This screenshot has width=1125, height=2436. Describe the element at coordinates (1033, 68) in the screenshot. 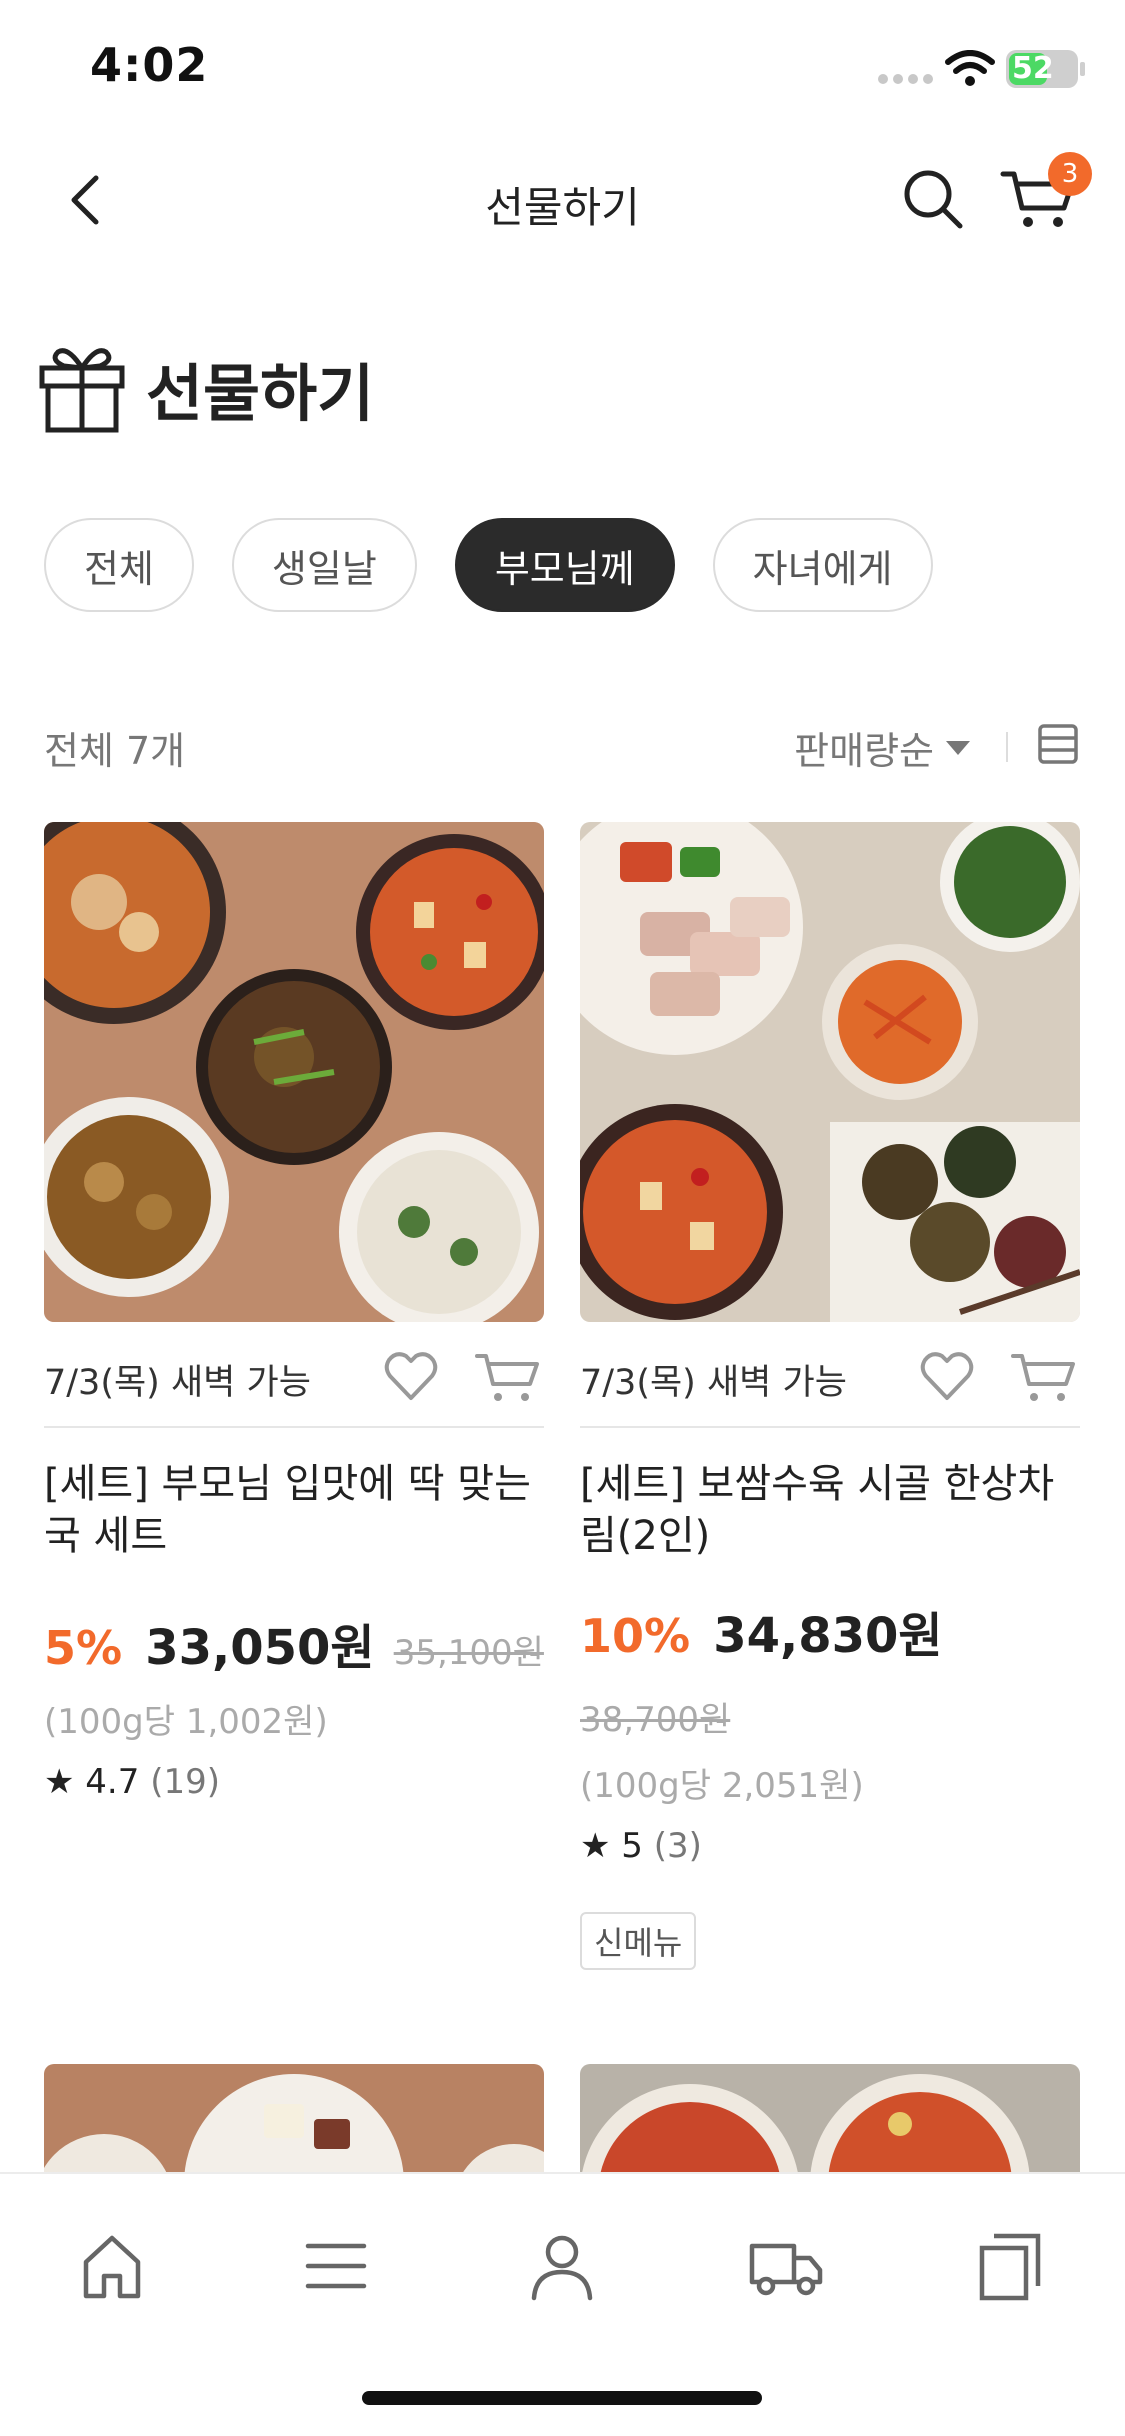

I see `battery-level: 52` at that location.